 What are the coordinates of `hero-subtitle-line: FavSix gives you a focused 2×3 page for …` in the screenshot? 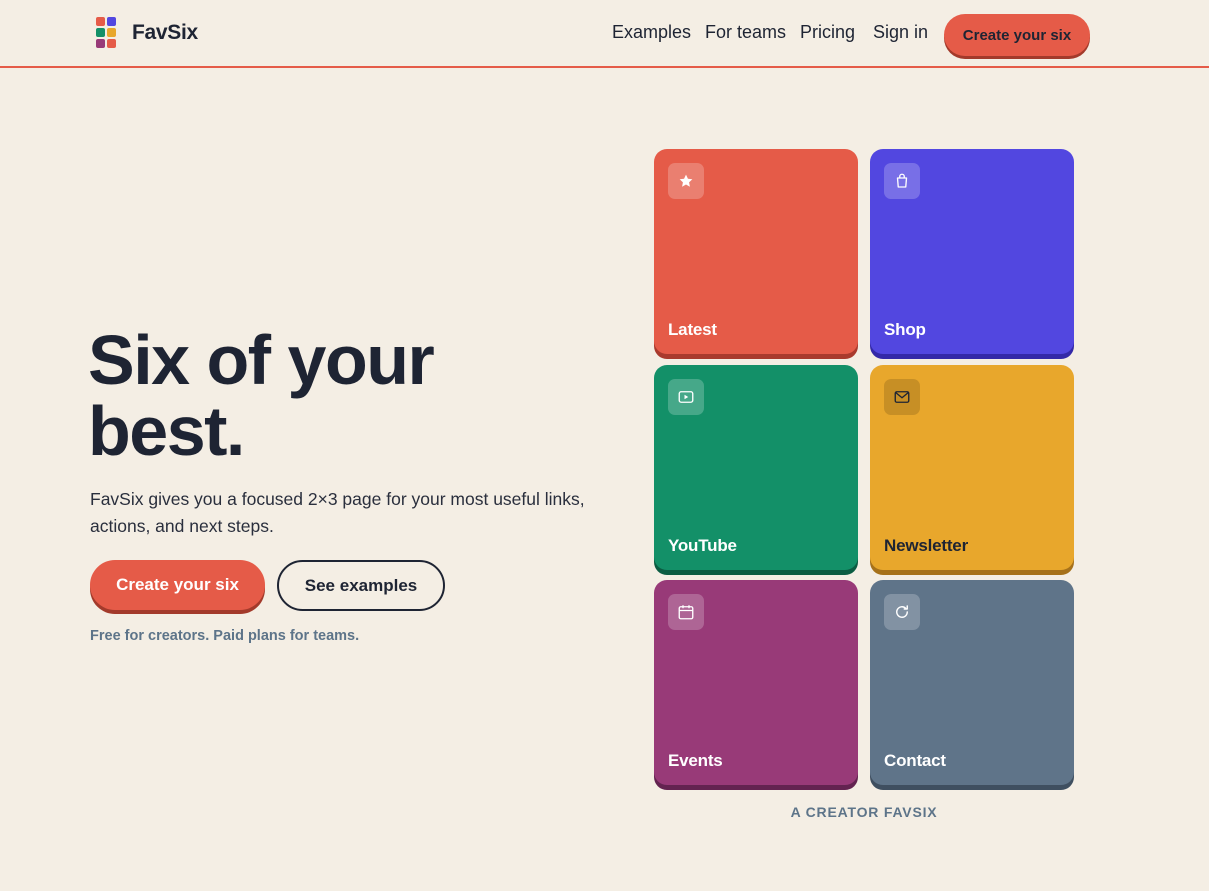 It's located at (337, 499).